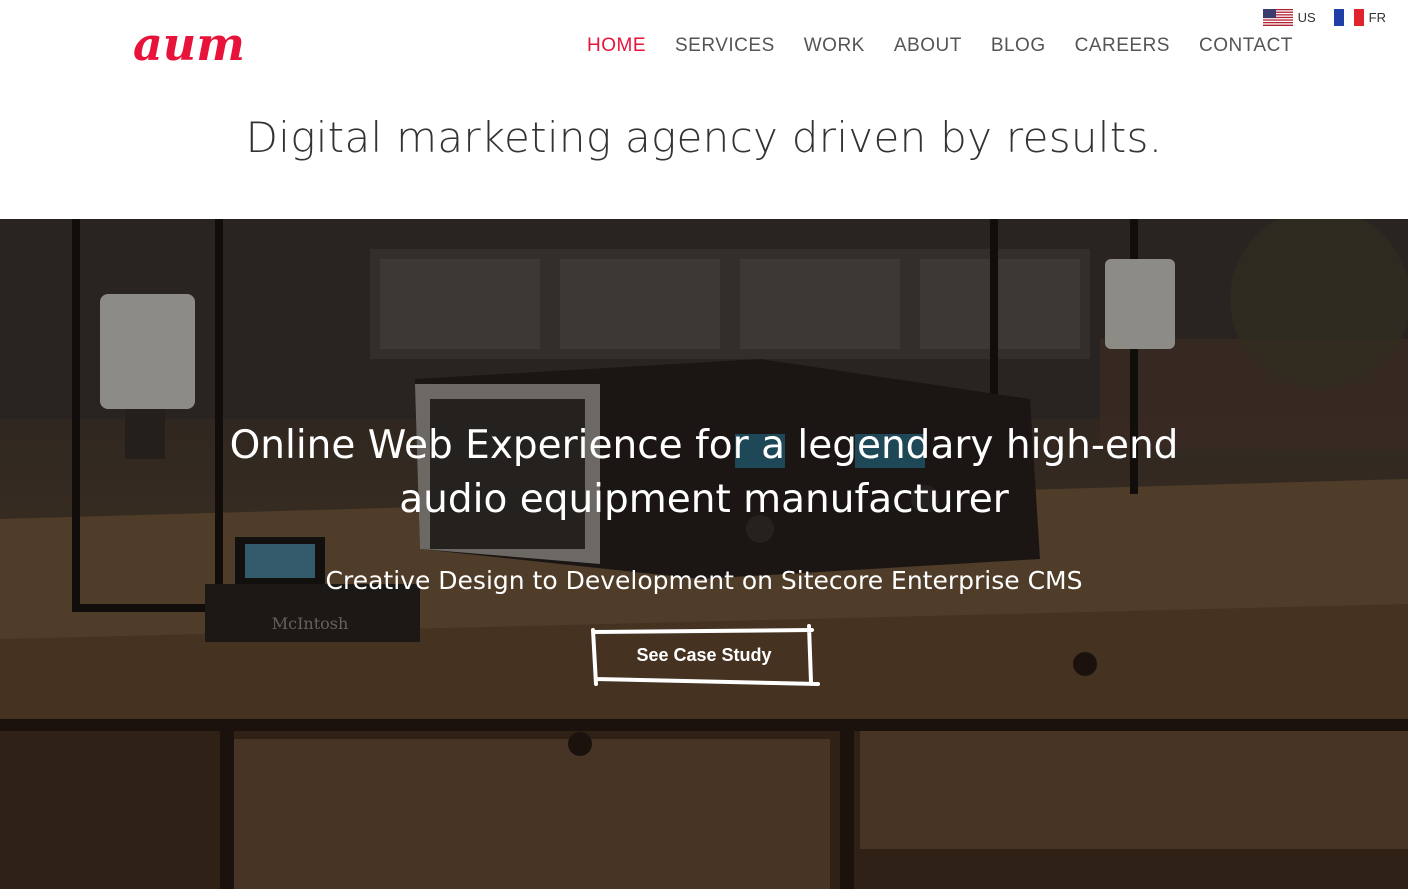 The height and width of the screenshot is (889, 1408). Describe the element at coordinates (1306, 17) in the screenshot. I see `lang-us-label: US` at that location.